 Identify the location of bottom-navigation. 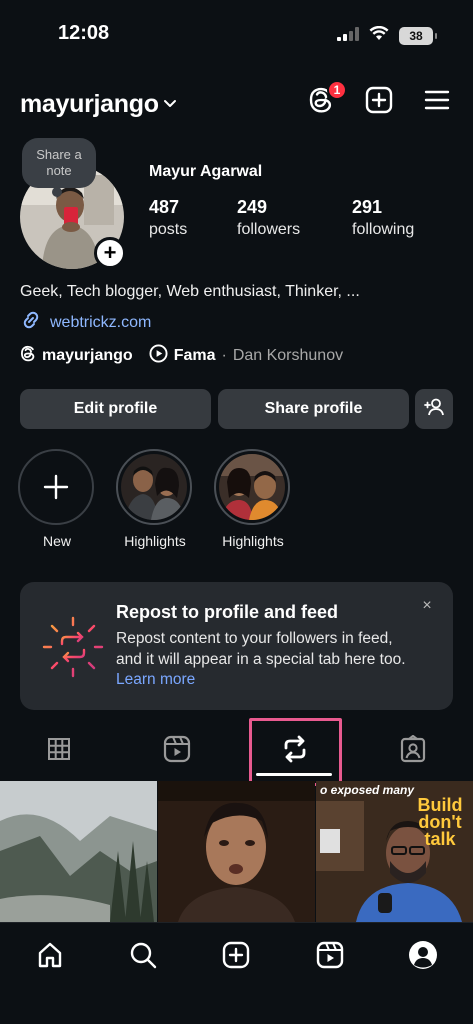
(236, 973).